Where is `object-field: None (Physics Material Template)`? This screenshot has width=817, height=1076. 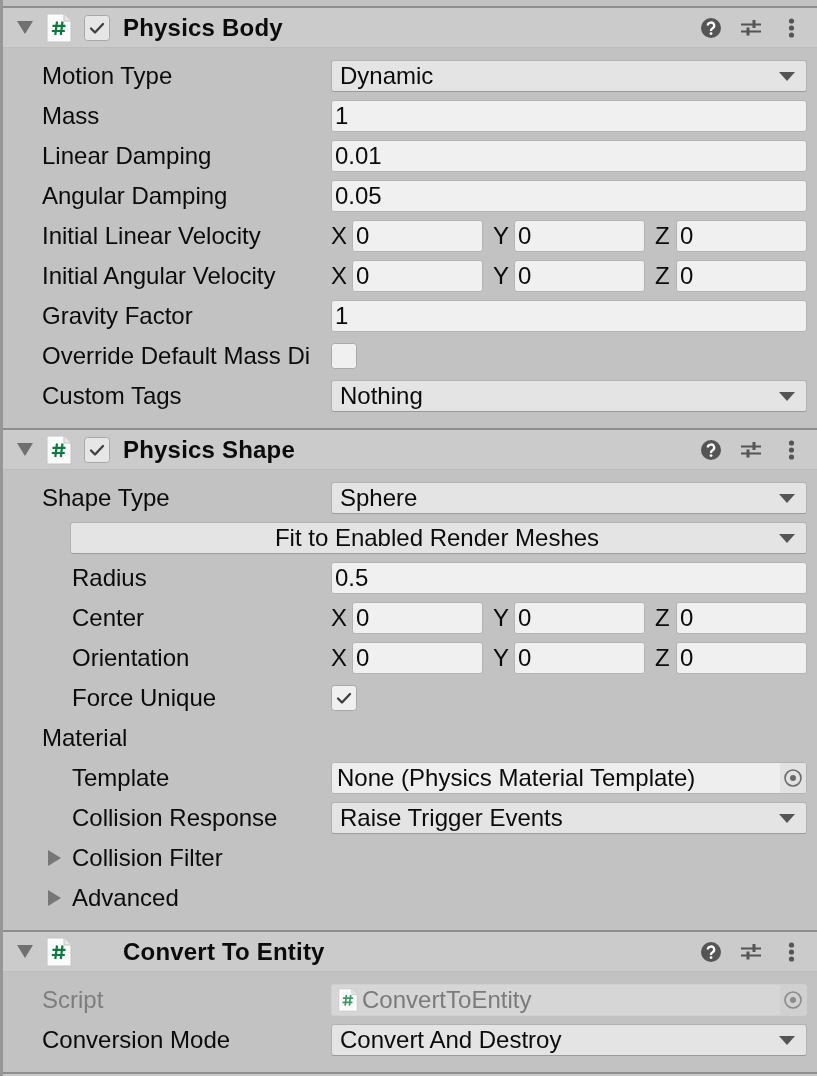 object-field: None (Physics Material Template) is located at coordinates (569, 778).